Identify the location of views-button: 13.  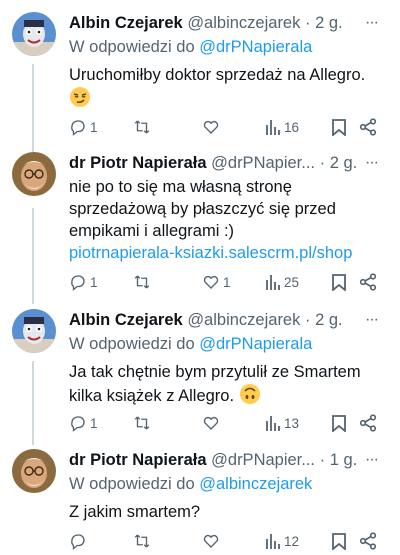
(282, 423).